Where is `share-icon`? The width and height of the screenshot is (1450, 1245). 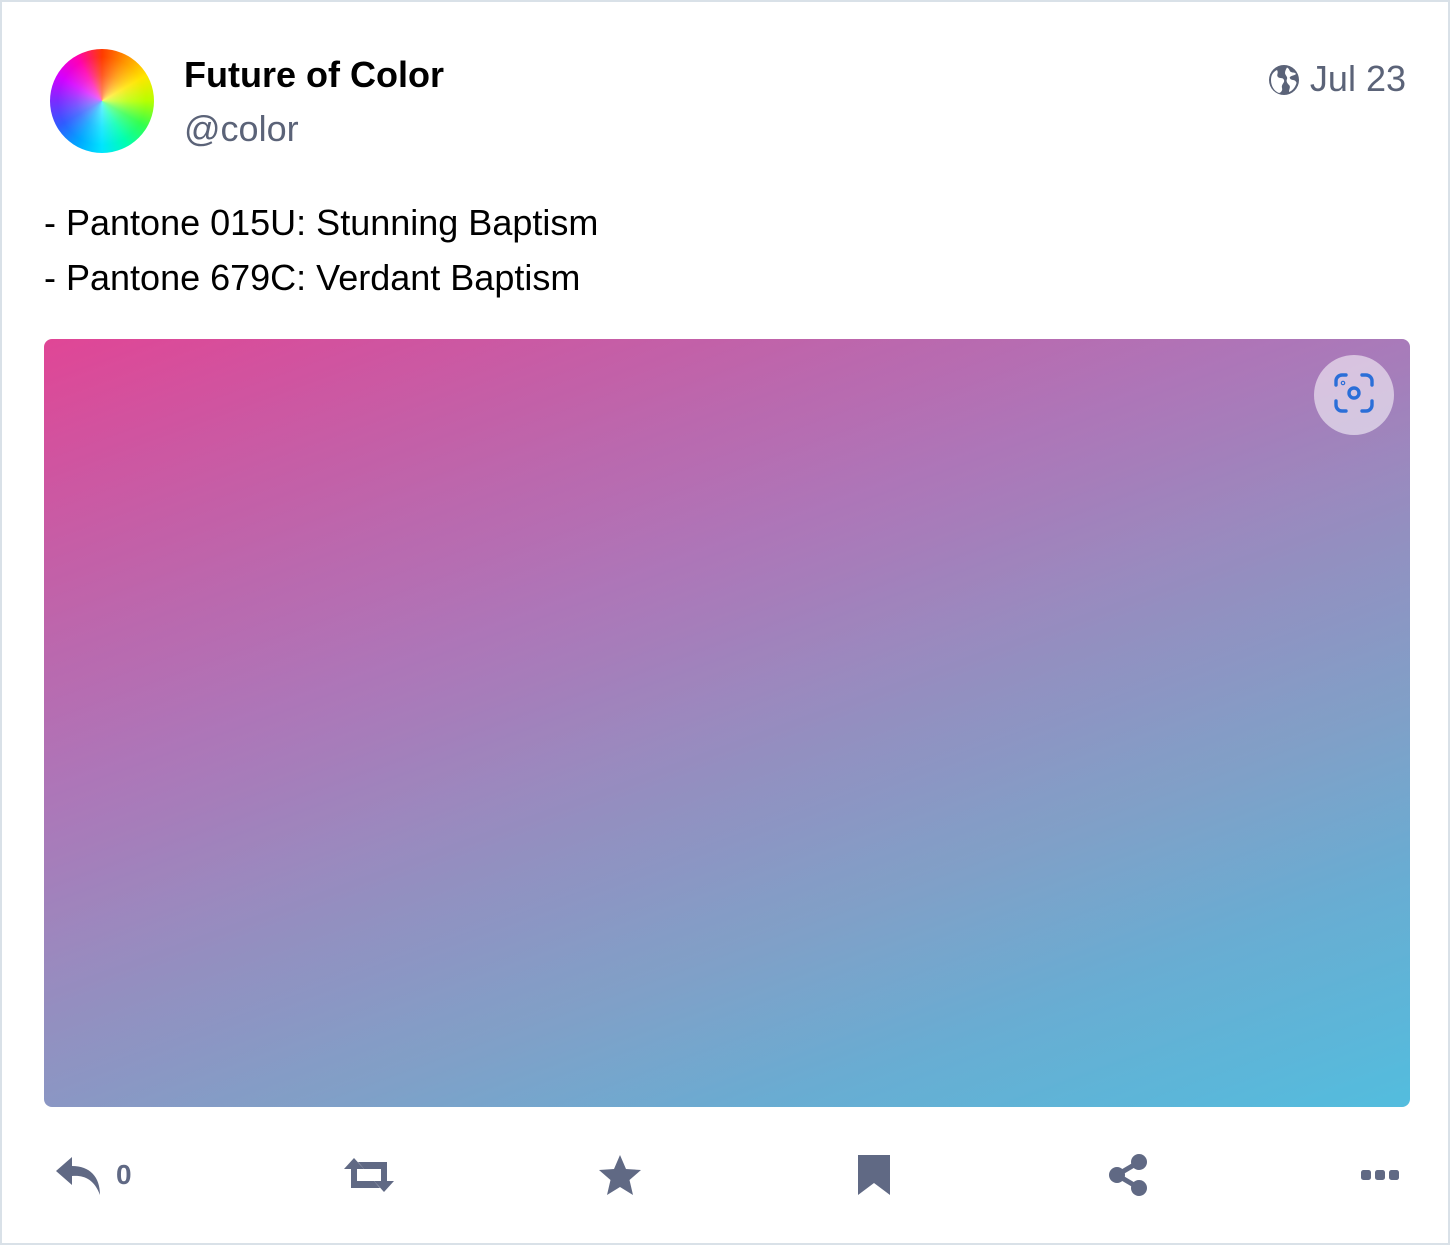 share-icon is located at coordinates (1128, 1175).